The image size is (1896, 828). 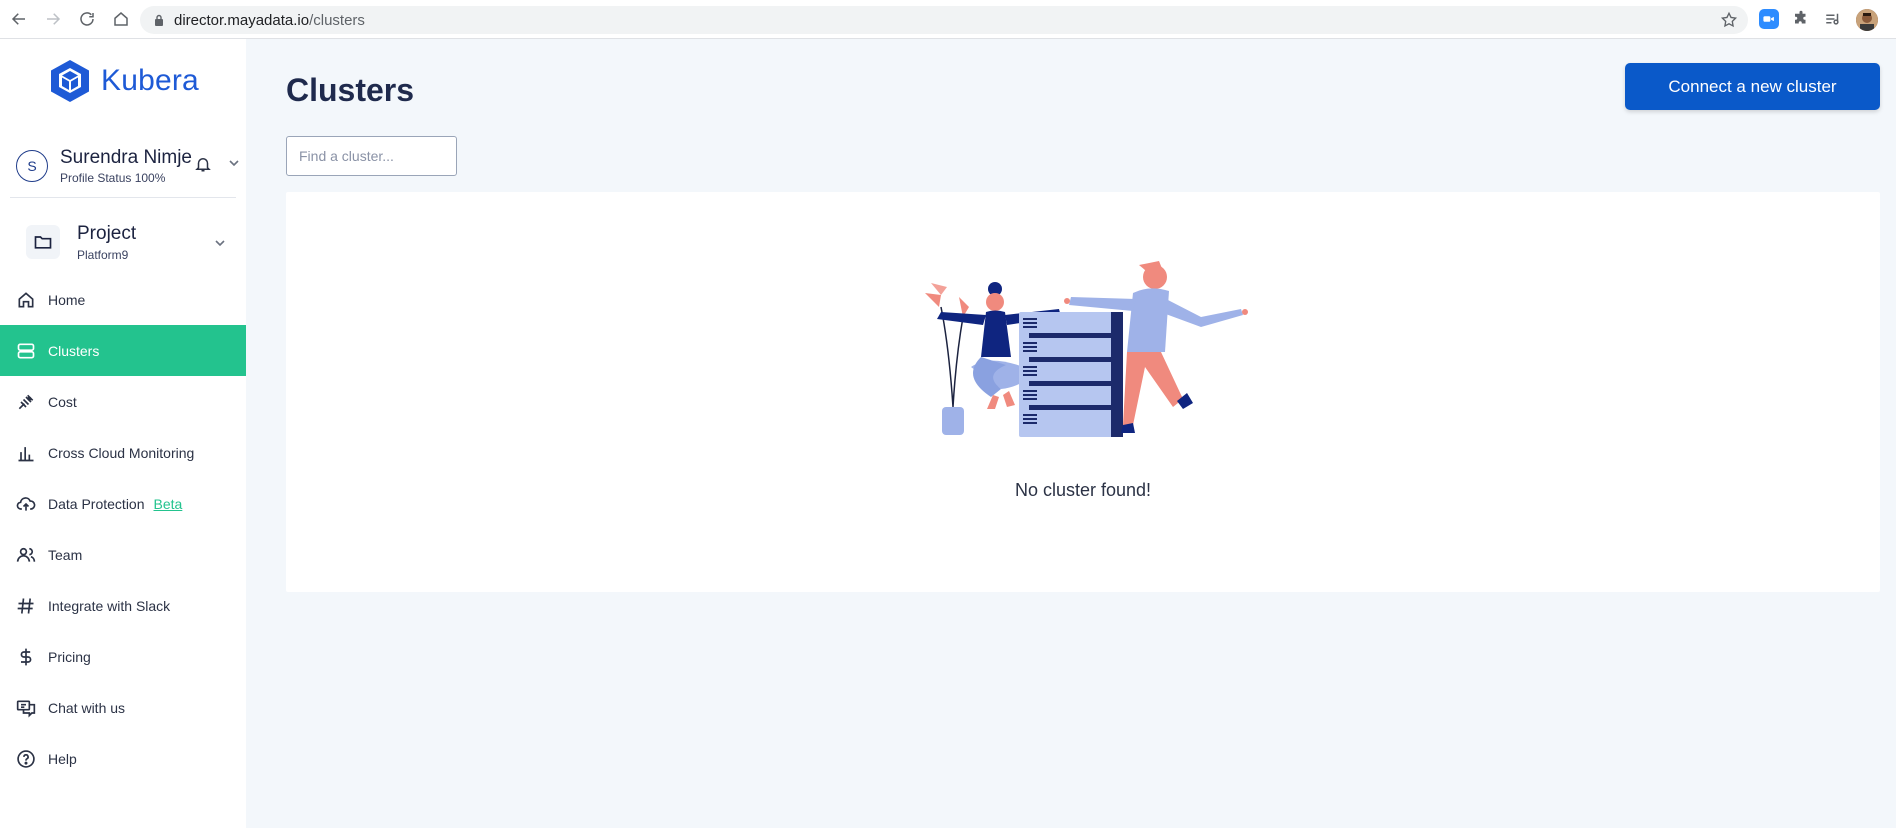 I want to click on sidebar-item-cost: Cost, so click(x=123, y=401).